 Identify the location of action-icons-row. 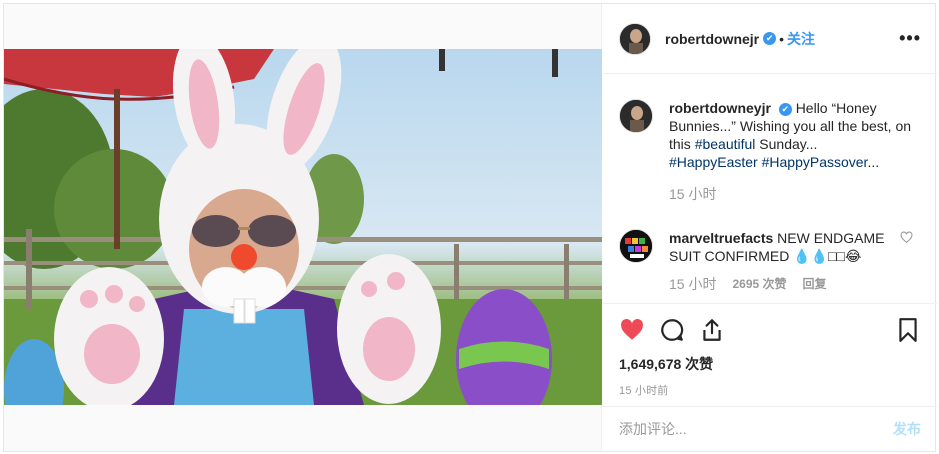
(770, 330).